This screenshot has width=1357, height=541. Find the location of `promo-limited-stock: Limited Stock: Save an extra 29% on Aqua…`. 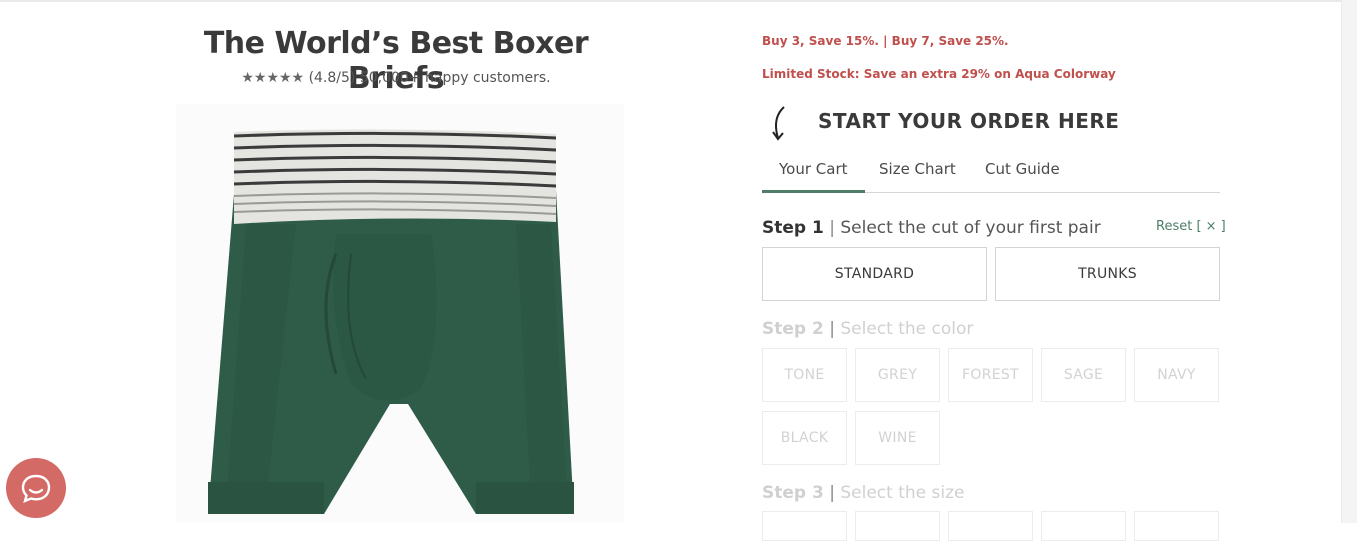

promo-limited-stock: Limited Stock: Save an extra 29% on Aqua… is located at coordinates (939, 74).